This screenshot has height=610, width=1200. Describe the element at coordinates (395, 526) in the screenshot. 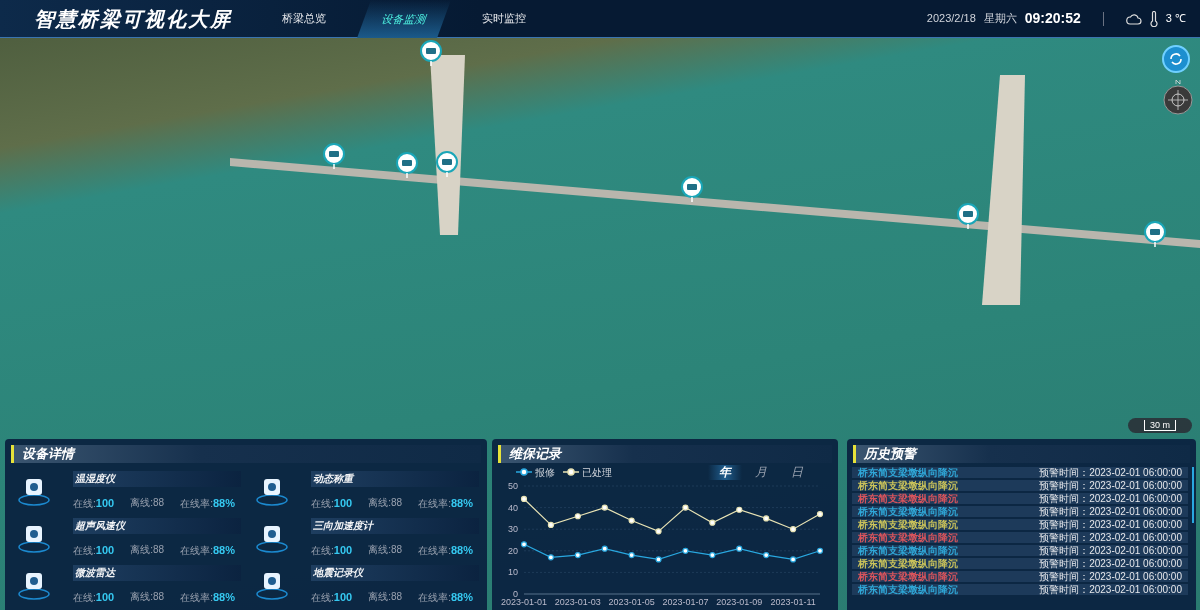

I see `device-name: 三向加速度计` at that location.